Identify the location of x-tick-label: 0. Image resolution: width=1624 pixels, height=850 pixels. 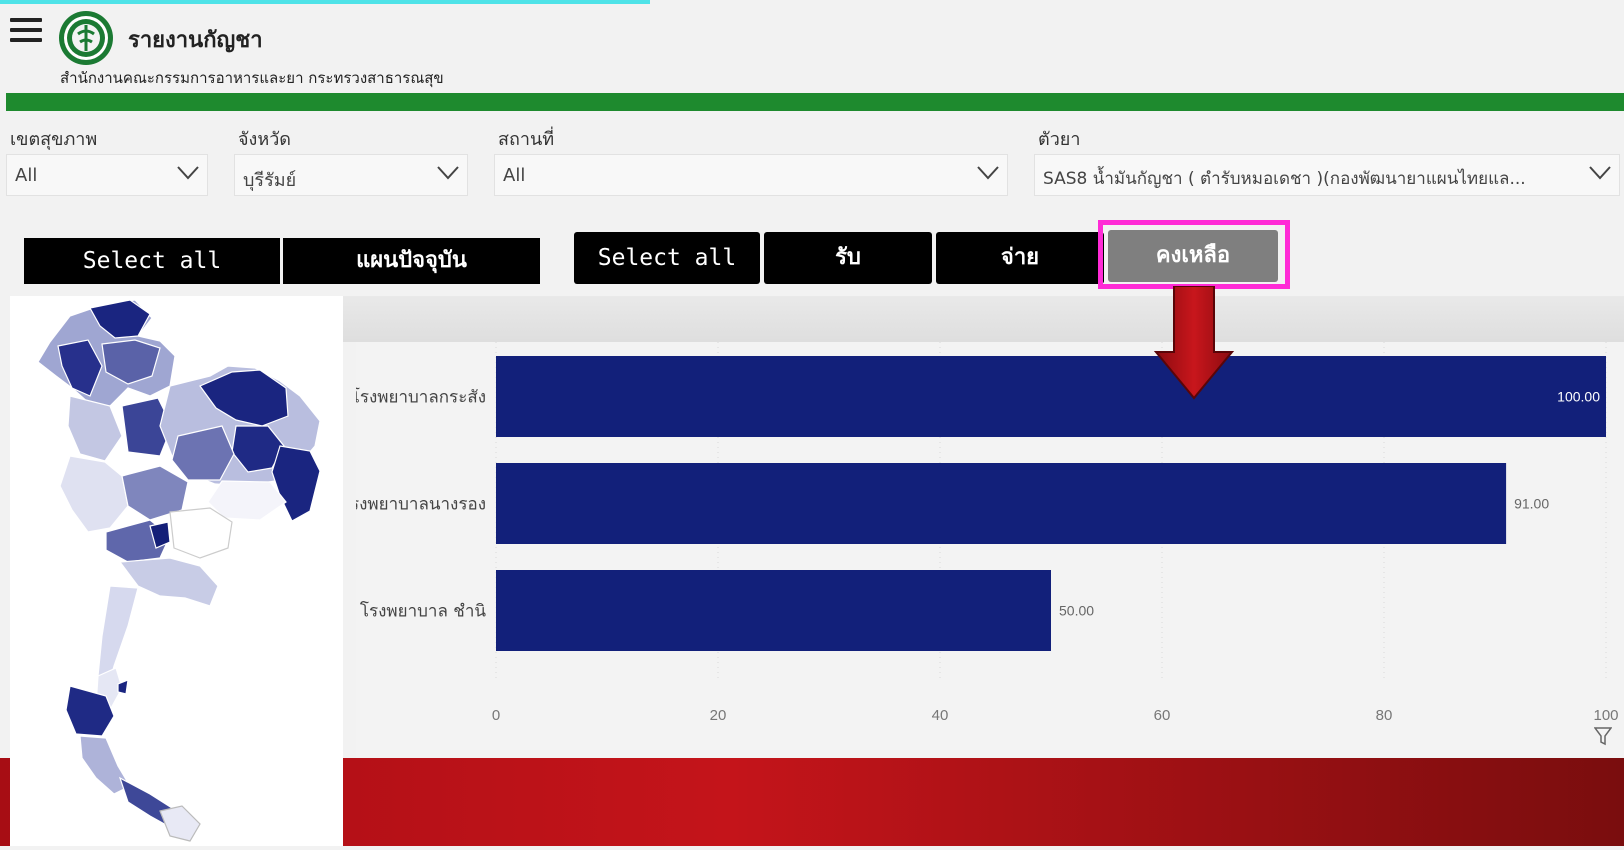
(496, 715).